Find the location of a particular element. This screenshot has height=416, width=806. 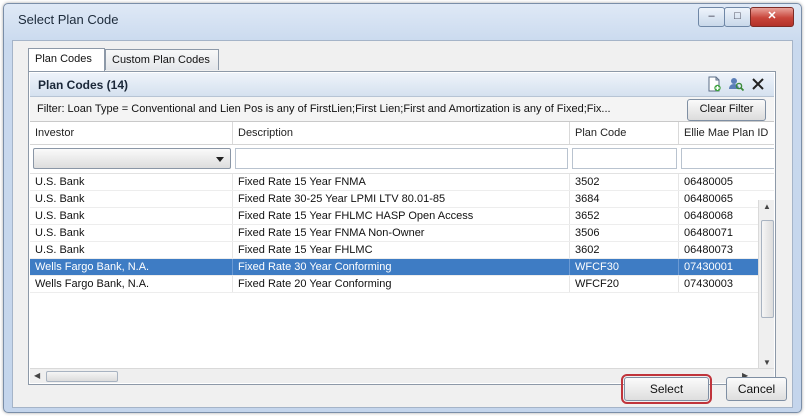

panel-header: Plan Codes (14) is located at coordinates (402, 85).